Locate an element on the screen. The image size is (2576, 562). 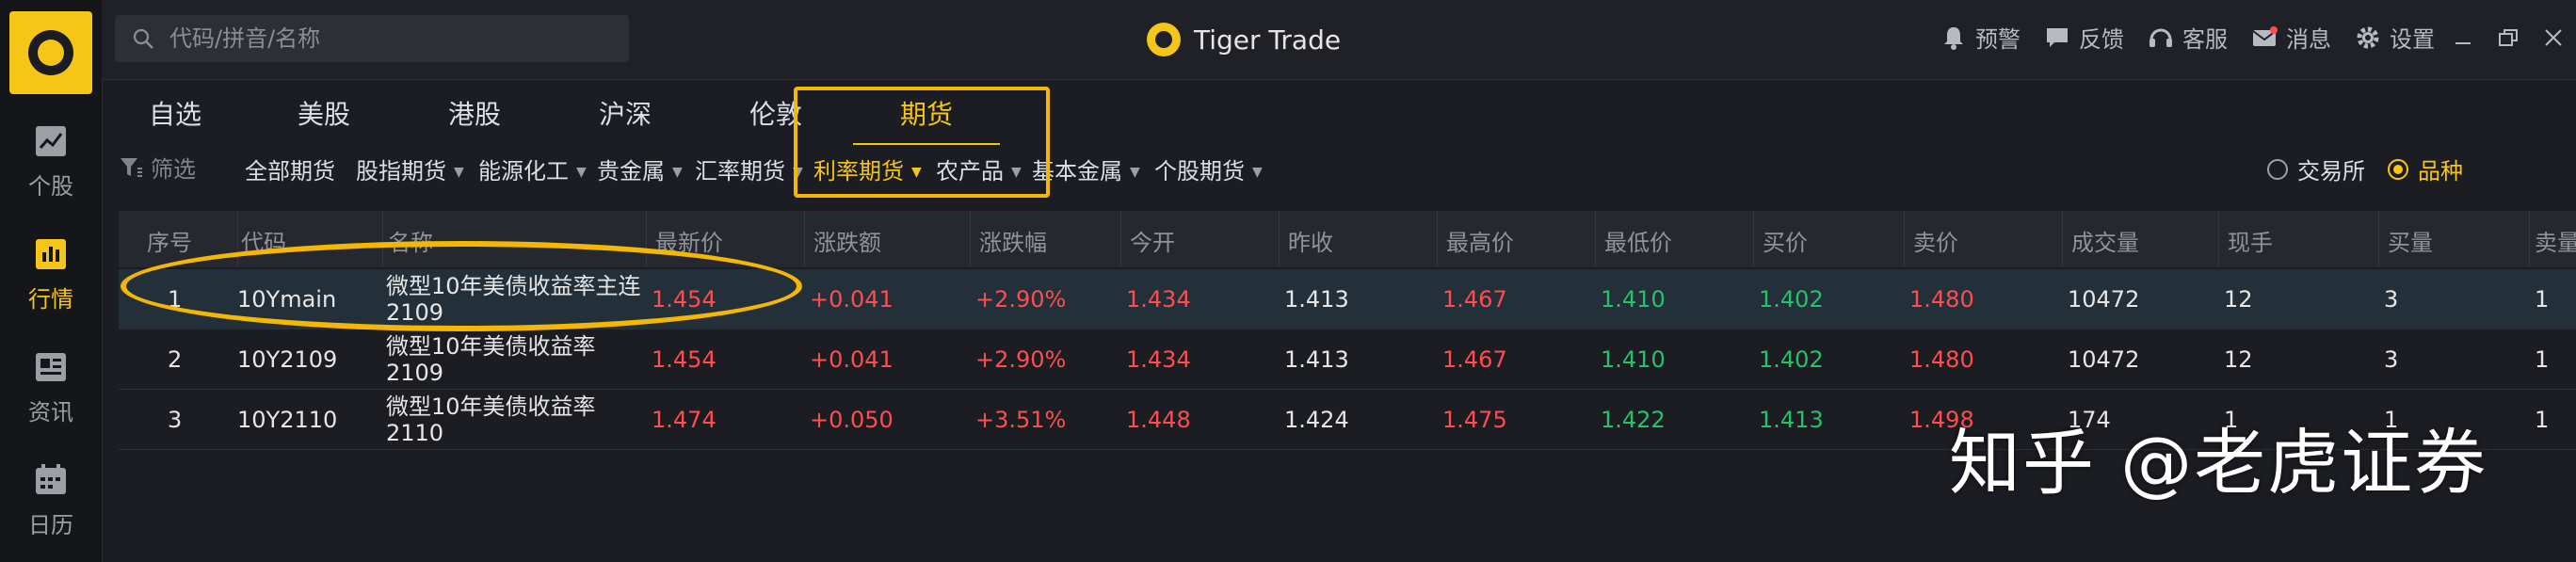
tiger-logo-icon is located at coordinates (50, 52).